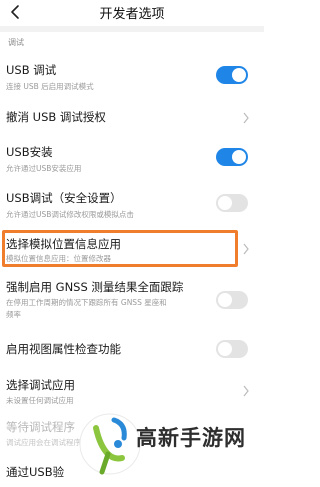 The image size is (320, 487). Describe the element at coordinates (40, 427) in the screenshot. I see `setting-title: 等待调试程序` at that location.